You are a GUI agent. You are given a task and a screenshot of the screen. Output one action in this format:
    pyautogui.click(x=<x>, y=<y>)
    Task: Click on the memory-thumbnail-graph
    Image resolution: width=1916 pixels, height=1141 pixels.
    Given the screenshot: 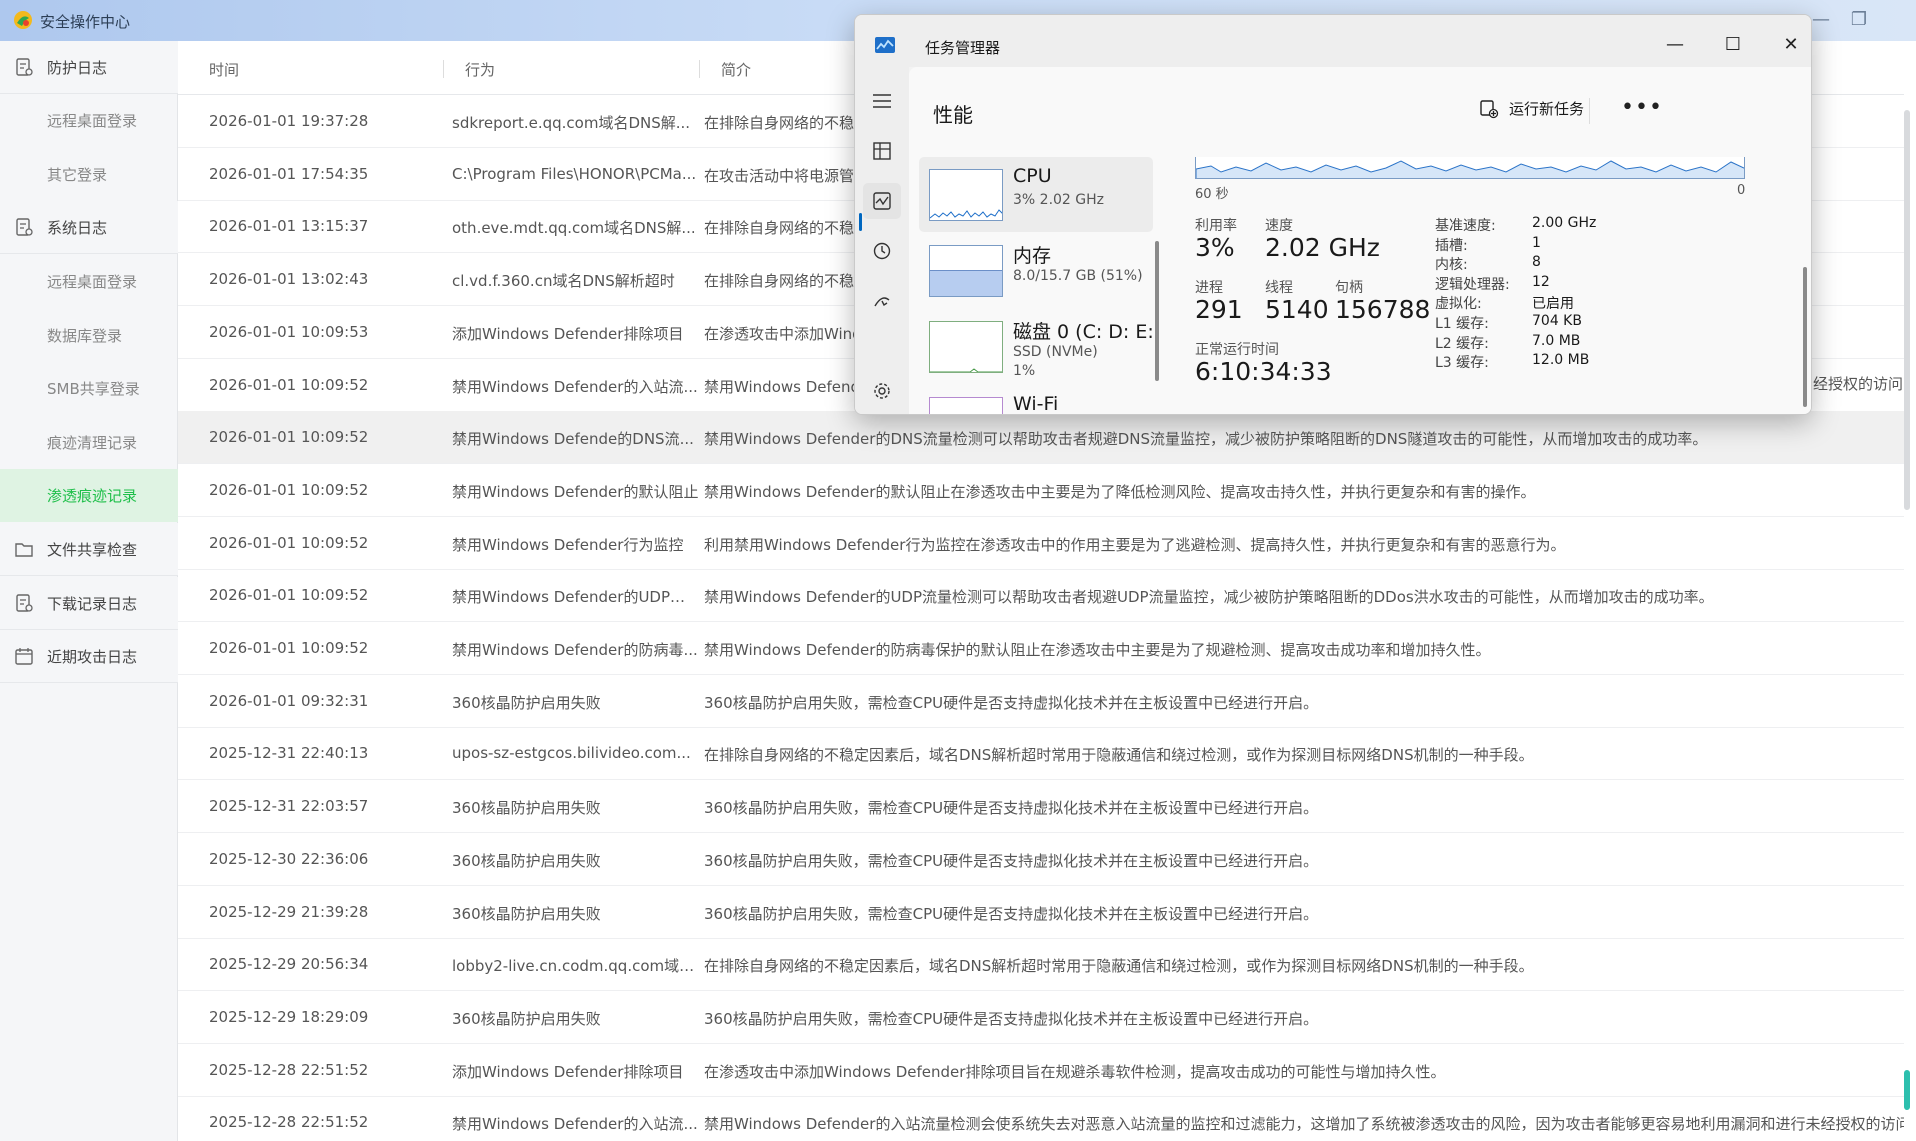 What is the action you would take?
    pyautogui.click(x=966, y=271)
    